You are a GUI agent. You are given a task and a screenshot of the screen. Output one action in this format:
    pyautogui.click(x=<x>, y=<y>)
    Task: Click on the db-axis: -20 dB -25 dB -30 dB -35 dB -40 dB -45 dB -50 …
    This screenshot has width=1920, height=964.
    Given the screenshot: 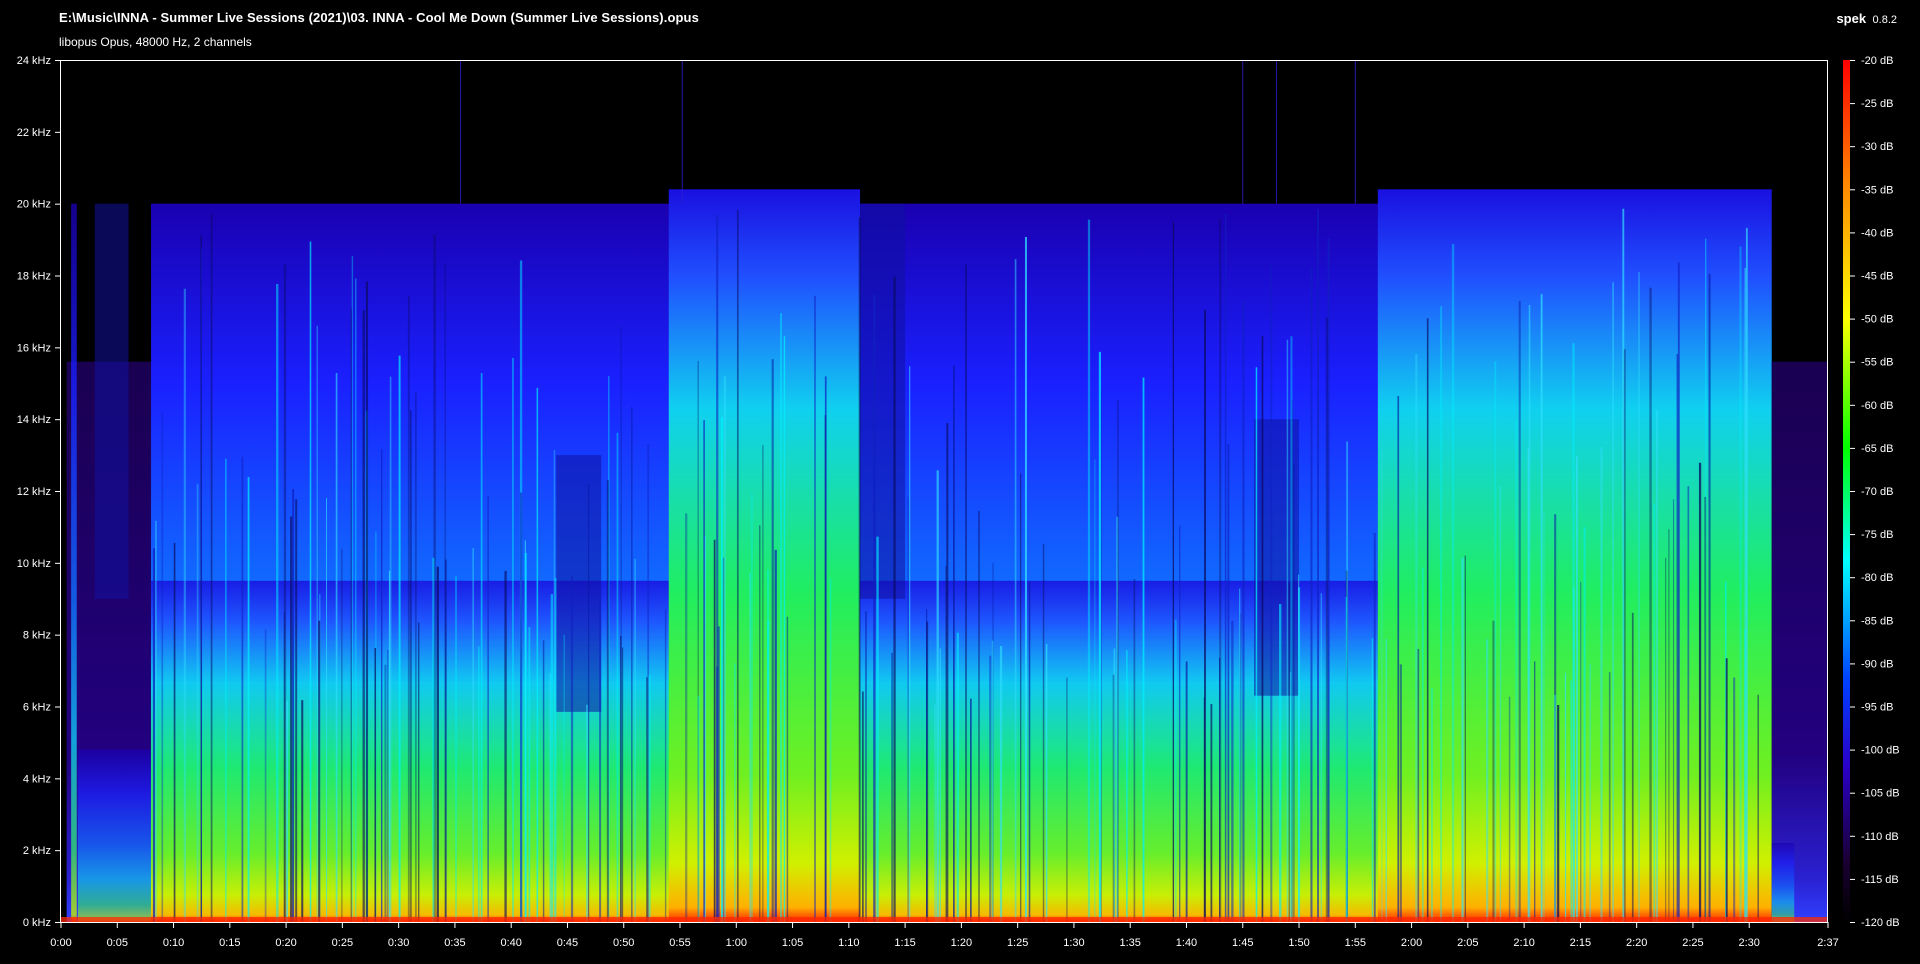 What is the action you would take?
    pyautogui.click(x=1875, y=492)
    